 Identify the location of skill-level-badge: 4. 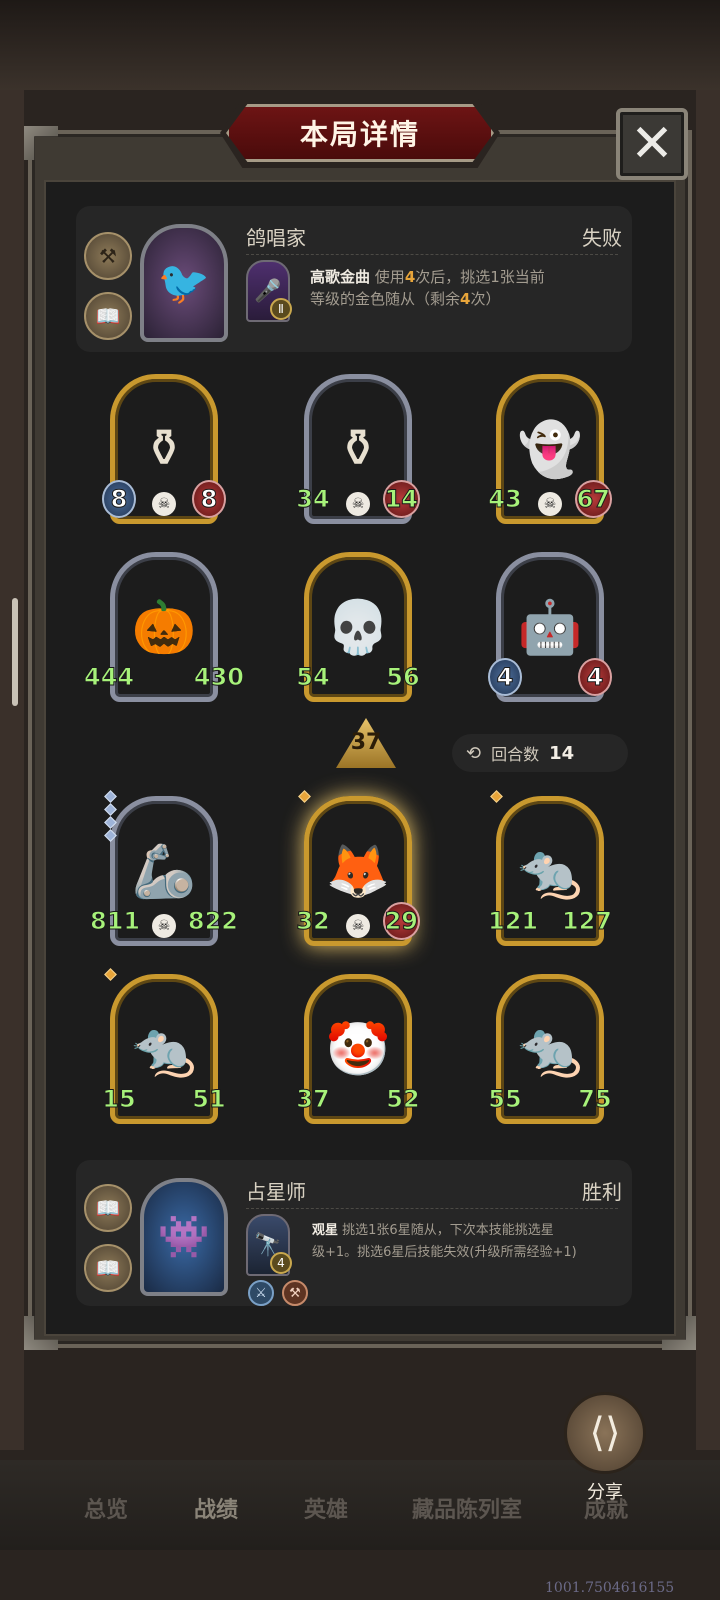
(281, 1263).